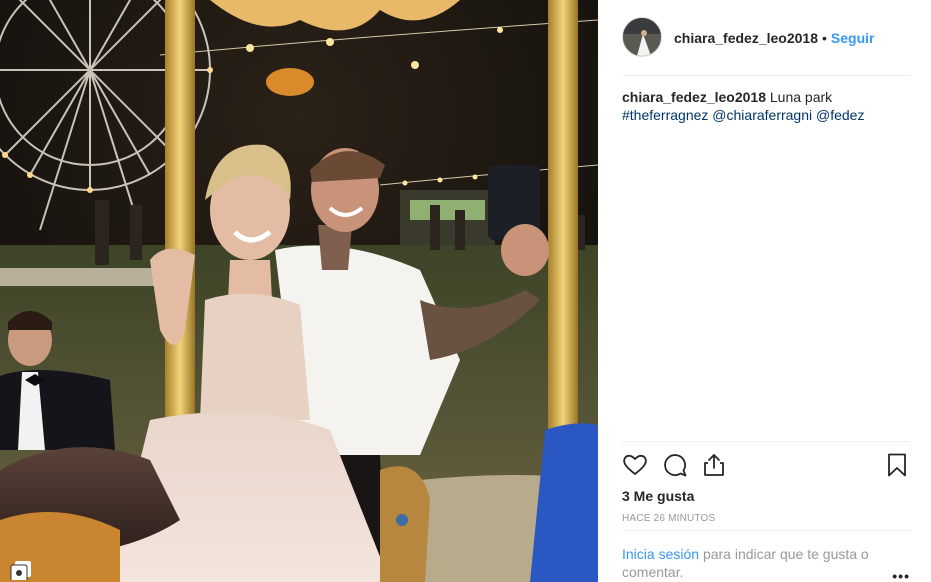  I want to click on multi-photo-icon, so click(22, 569).